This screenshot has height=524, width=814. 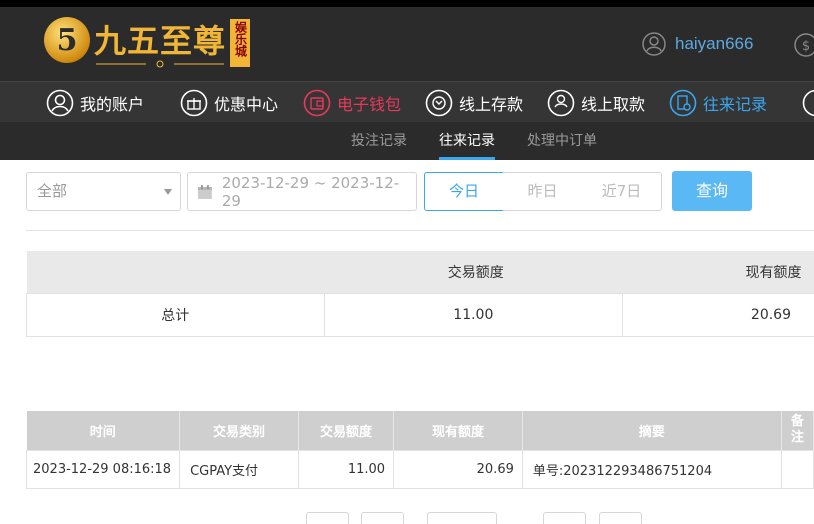 What do you see at coordinates (683, 102) in the screenshot?
I see `records-icon` at bounding box center [683, 102].